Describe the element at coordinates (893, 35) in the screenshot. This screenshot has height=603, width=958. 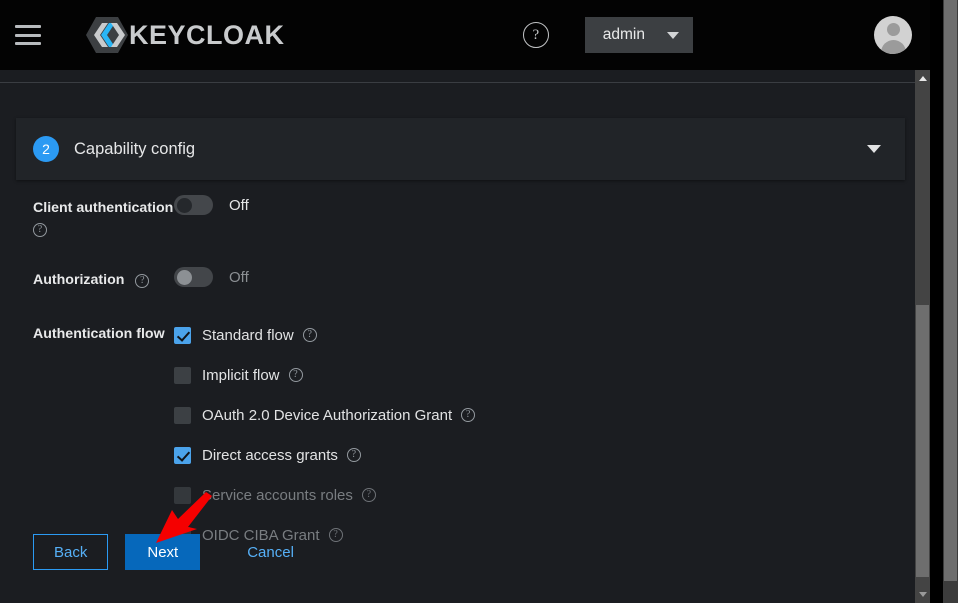
I see `avatar` at that location.